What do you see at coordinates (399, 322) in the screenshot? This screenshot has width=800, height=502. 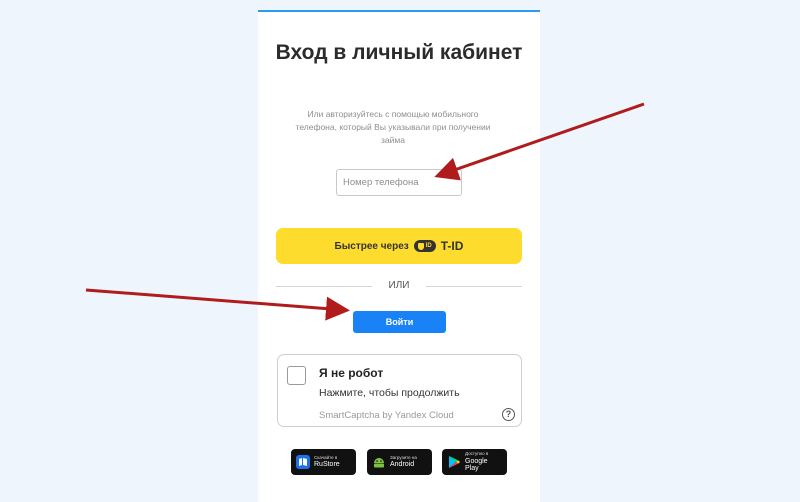 I see `login-button: Войти` at bounding box center [399, 322].